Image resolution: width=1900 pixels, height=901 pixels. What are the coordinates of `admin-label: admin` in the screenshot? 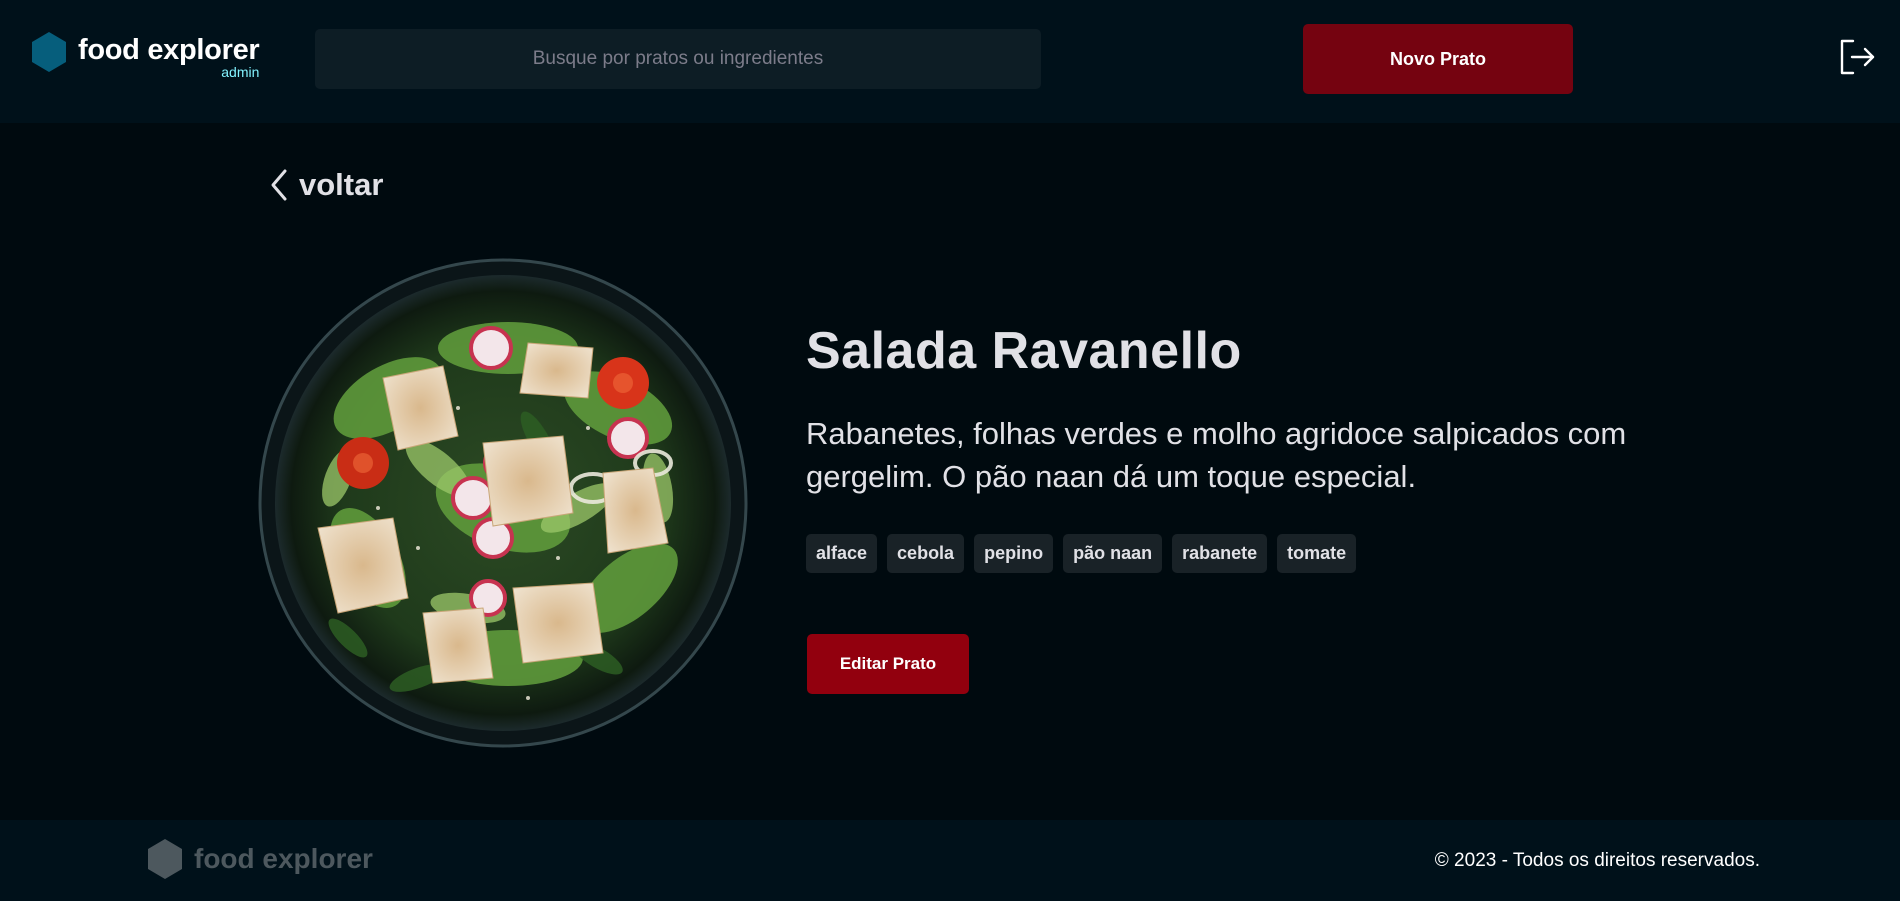 It's located at (240, 72).